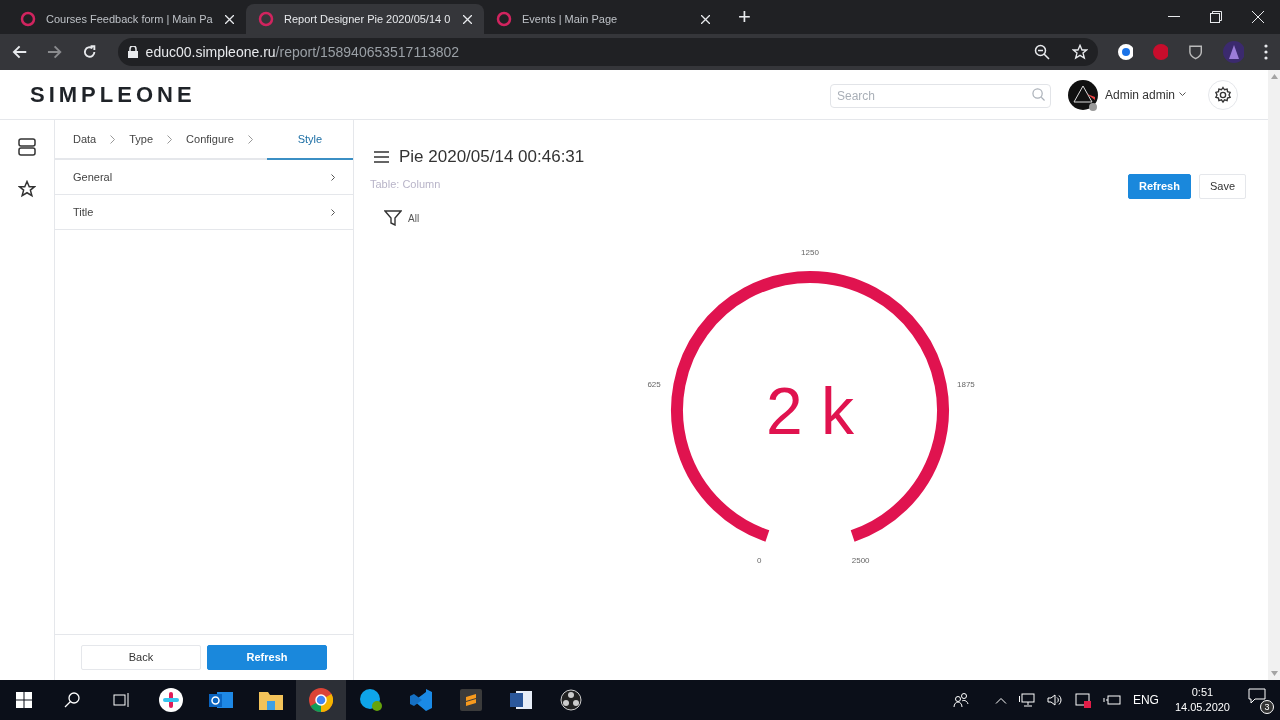  What do you see at coordinates (1257, 696) in the screenshot?
I see `notification-icon` at bounding box center [1257, 696].